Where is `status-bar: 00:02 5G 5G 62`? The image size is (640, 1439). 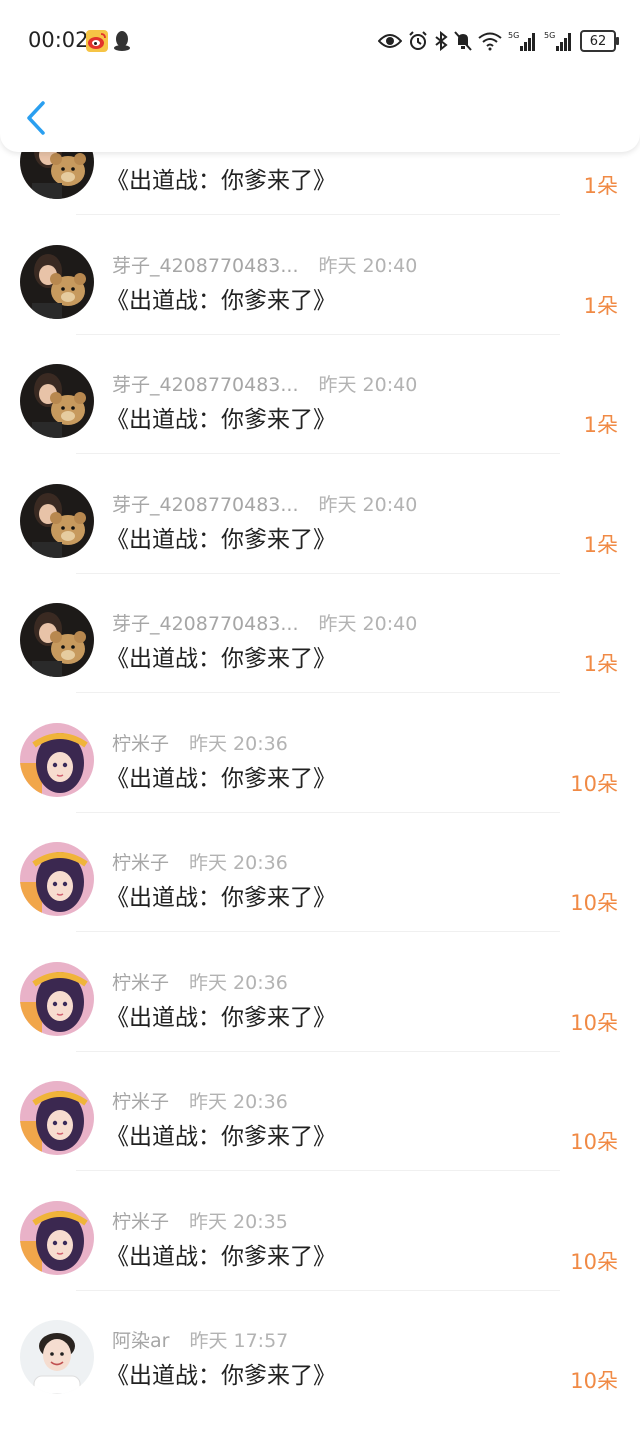 status-bar: 00:02 5G 5G 62 is located at coordinates (320, 40).